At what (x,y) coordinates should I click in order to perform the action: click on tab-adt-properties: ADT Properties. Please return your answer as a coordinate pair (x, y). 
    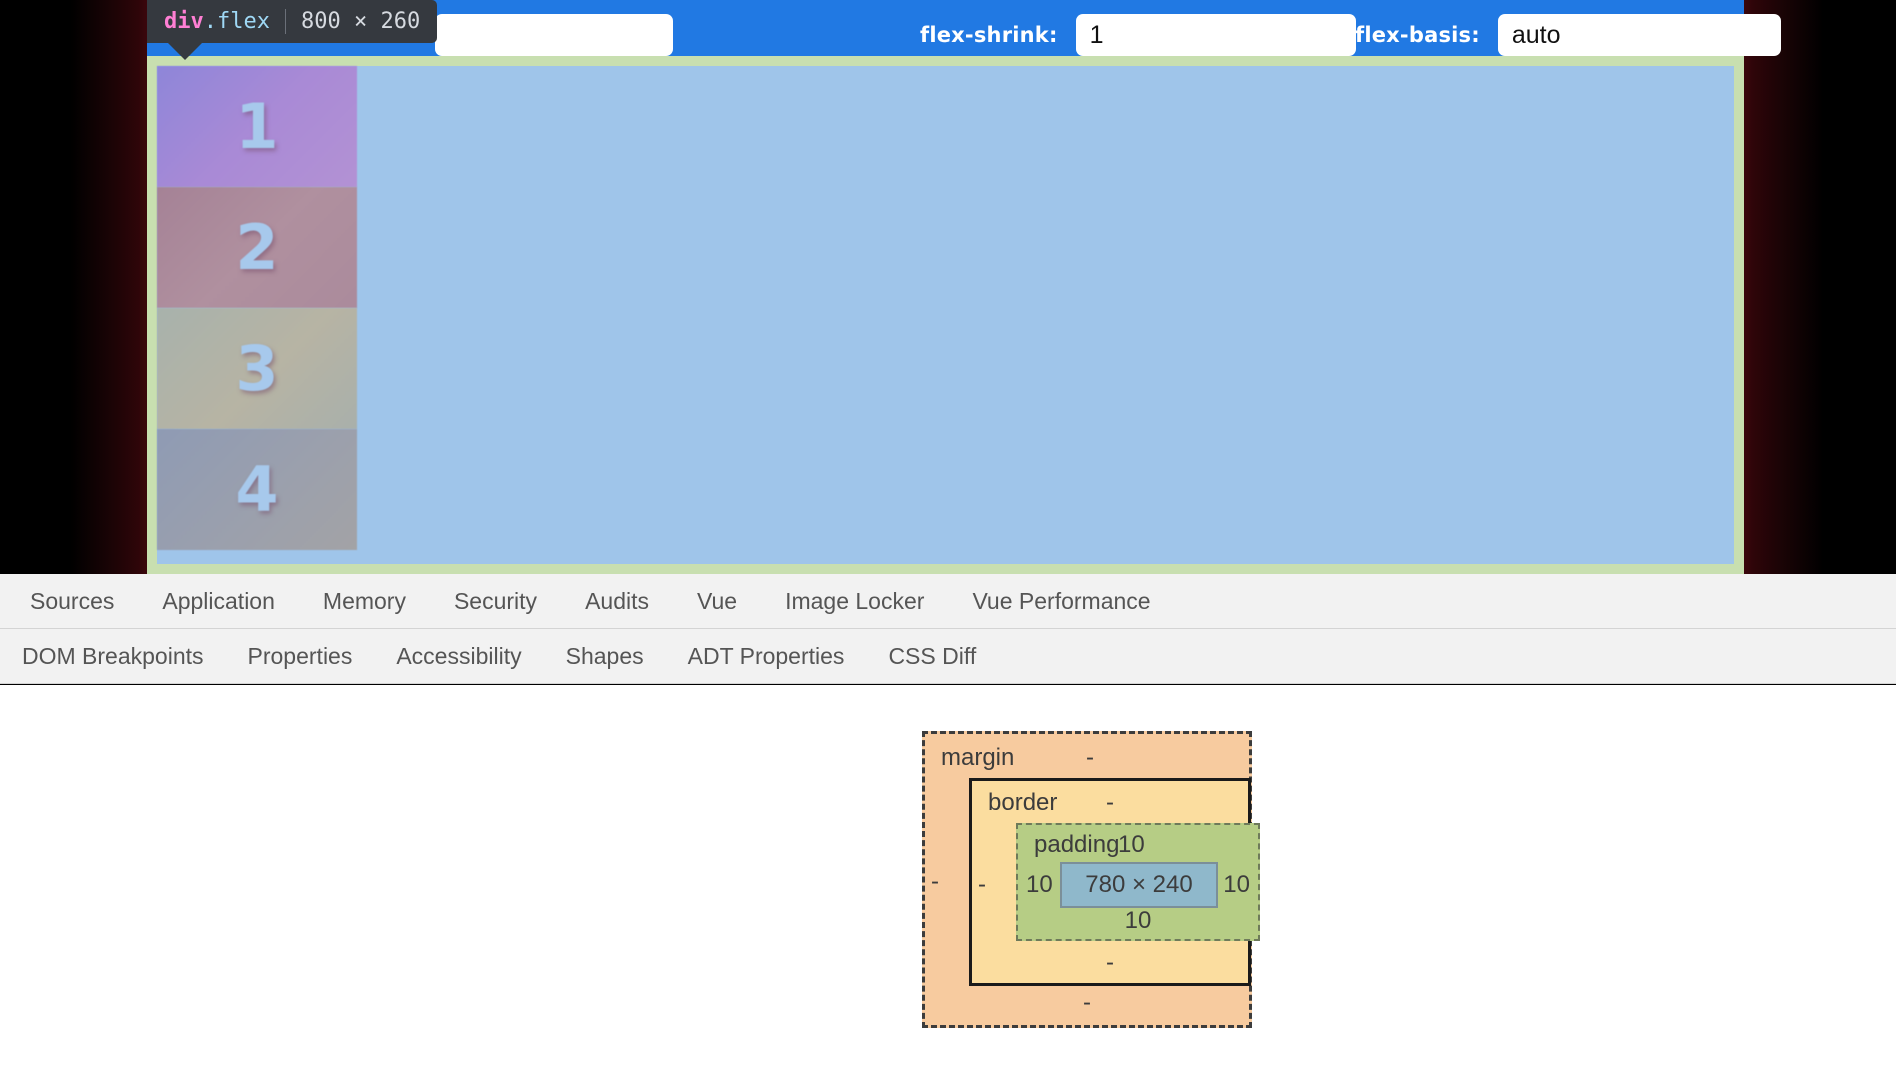
    Looking at the image, I should click on (766, 656).